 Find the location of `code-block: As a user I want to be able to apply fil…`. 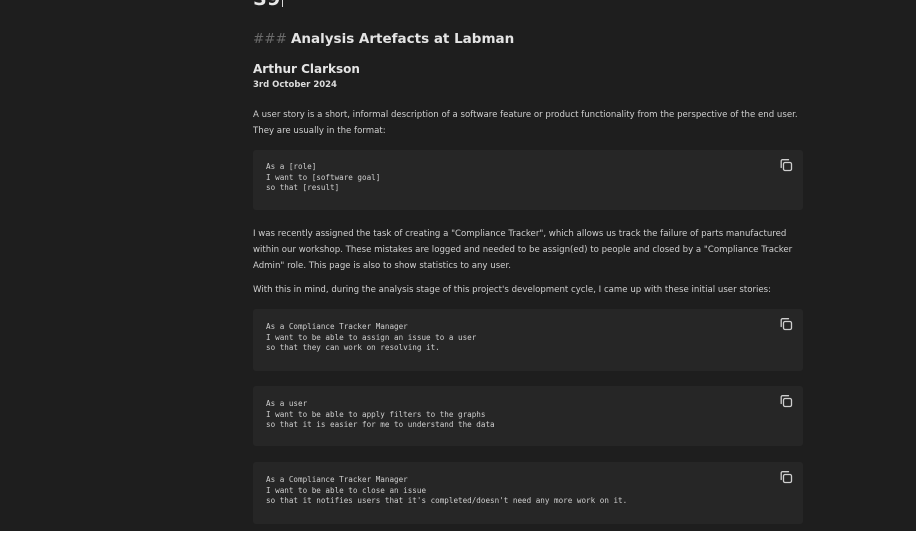

code-block: As a user I want to be able to apply fil… is located at coordinates (528, 416).